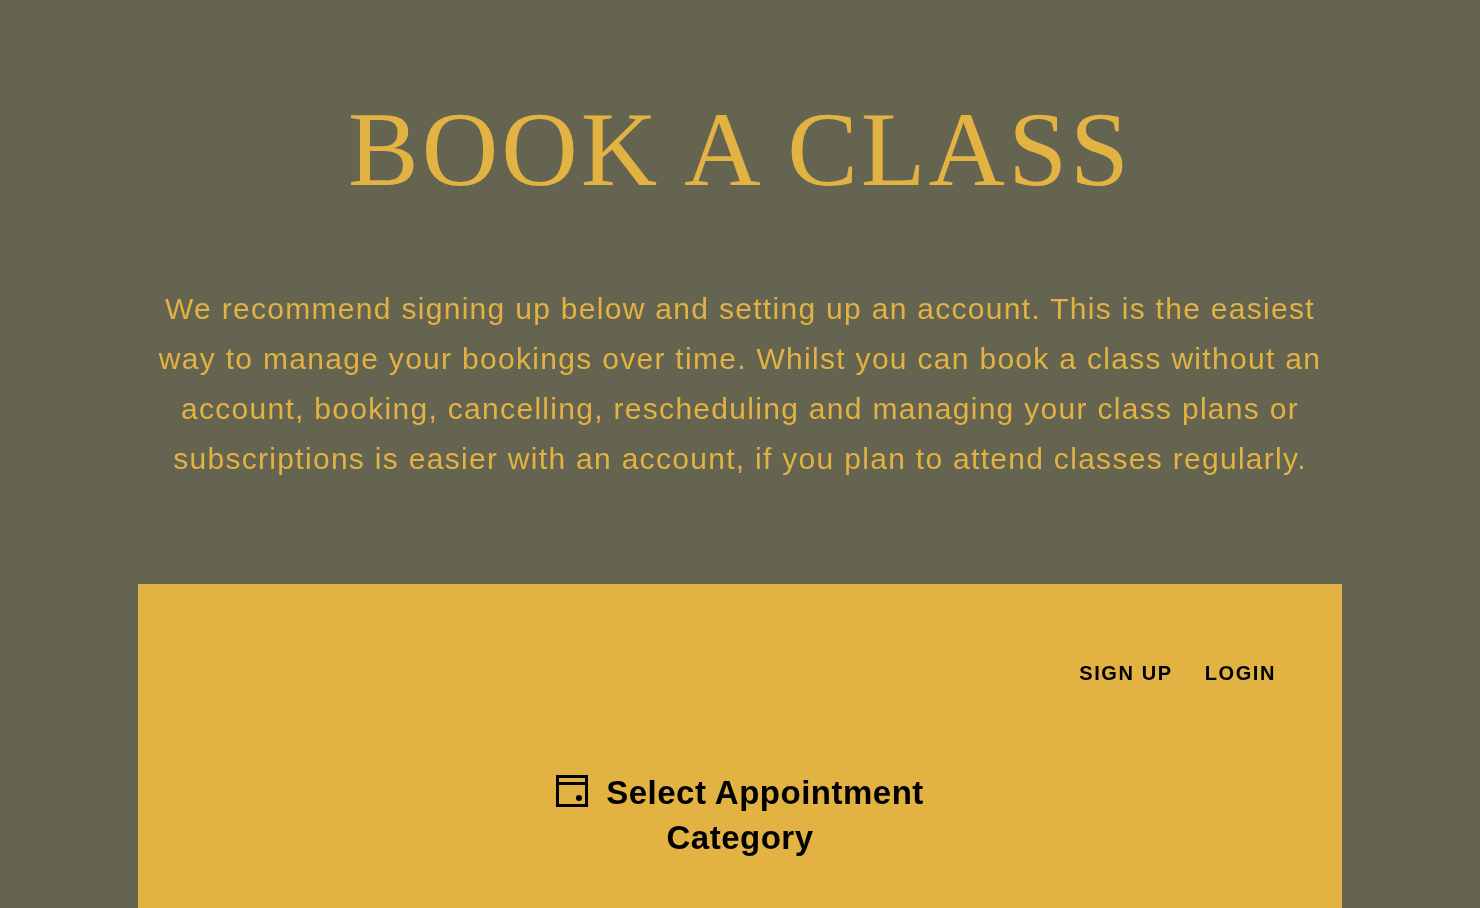 This screenshot has width=1480, height=908. Describe the element at coordinates (1240, 673) in the screenshot. I see `login-link: LOGIN` at that location.